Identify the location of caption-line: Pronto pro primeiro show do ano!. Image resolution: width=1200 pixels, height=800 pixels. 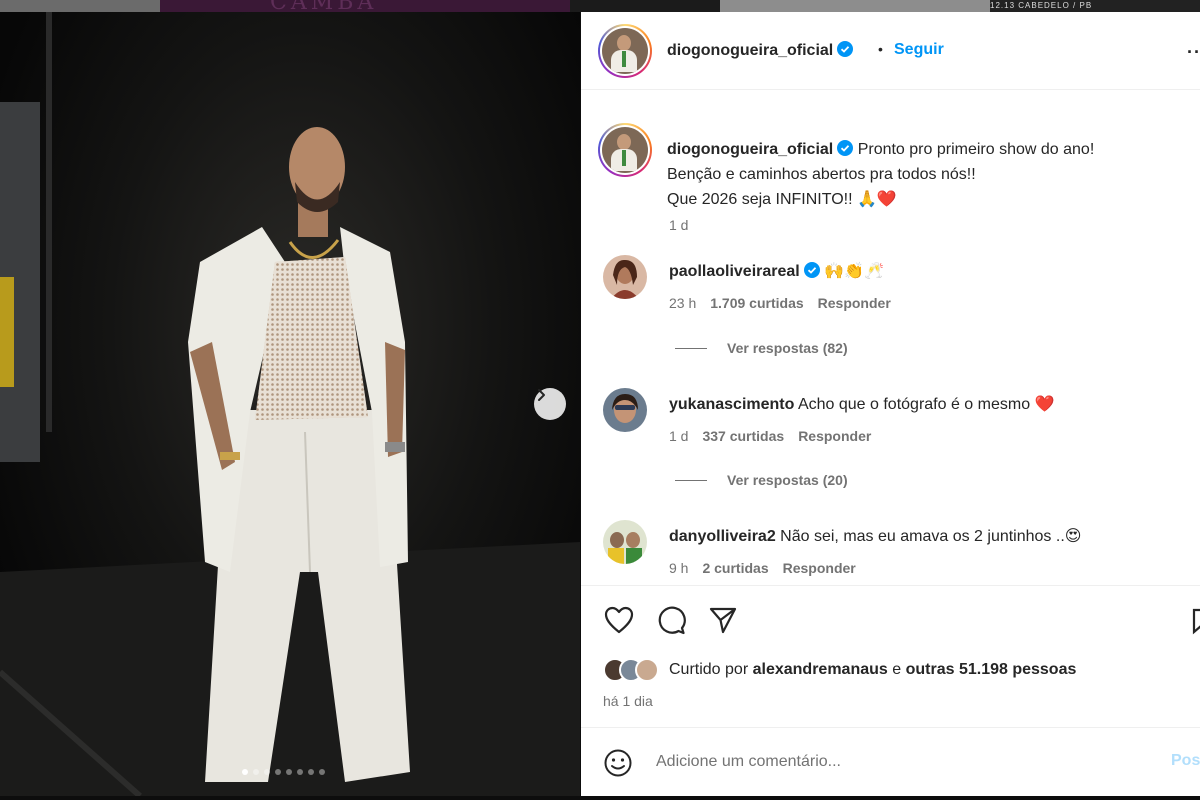
(976, 149).